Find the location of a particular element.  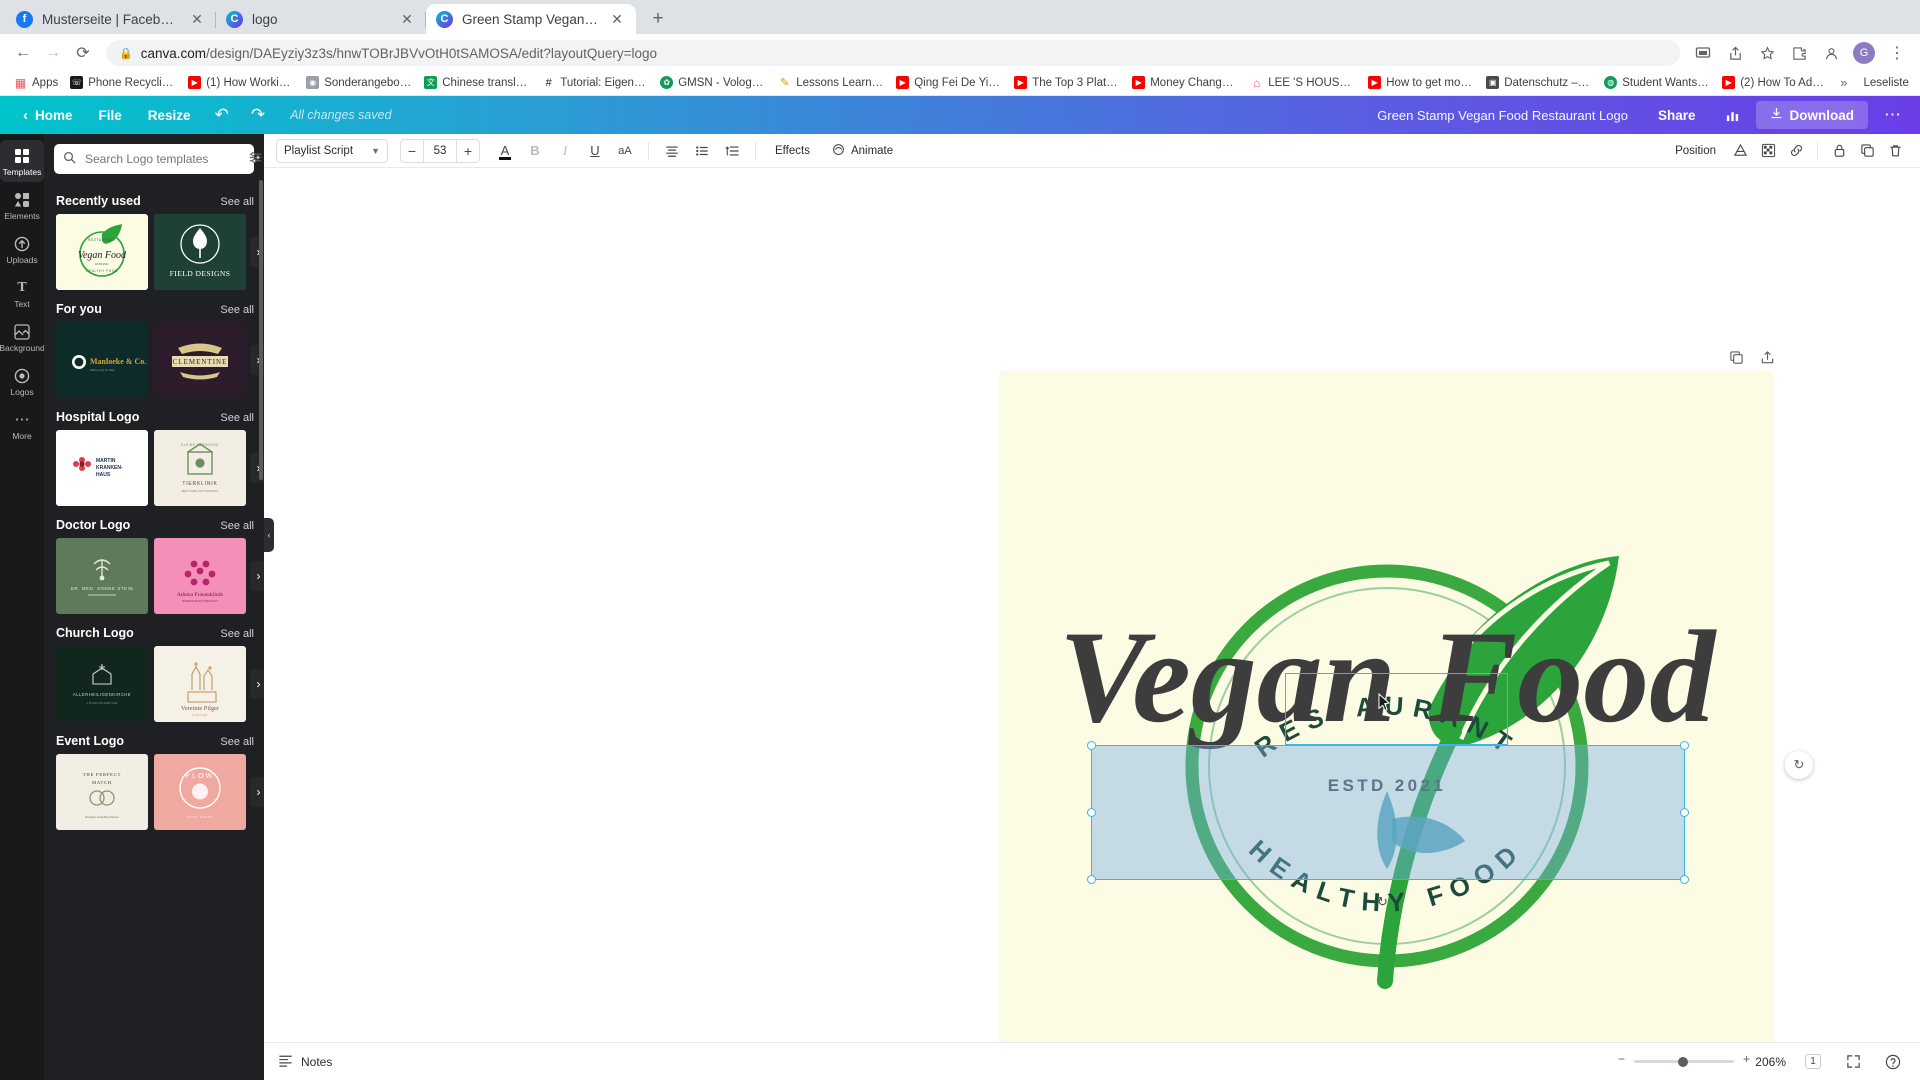

rotate-icon: ↻ is located at coordinates (1382, 902).